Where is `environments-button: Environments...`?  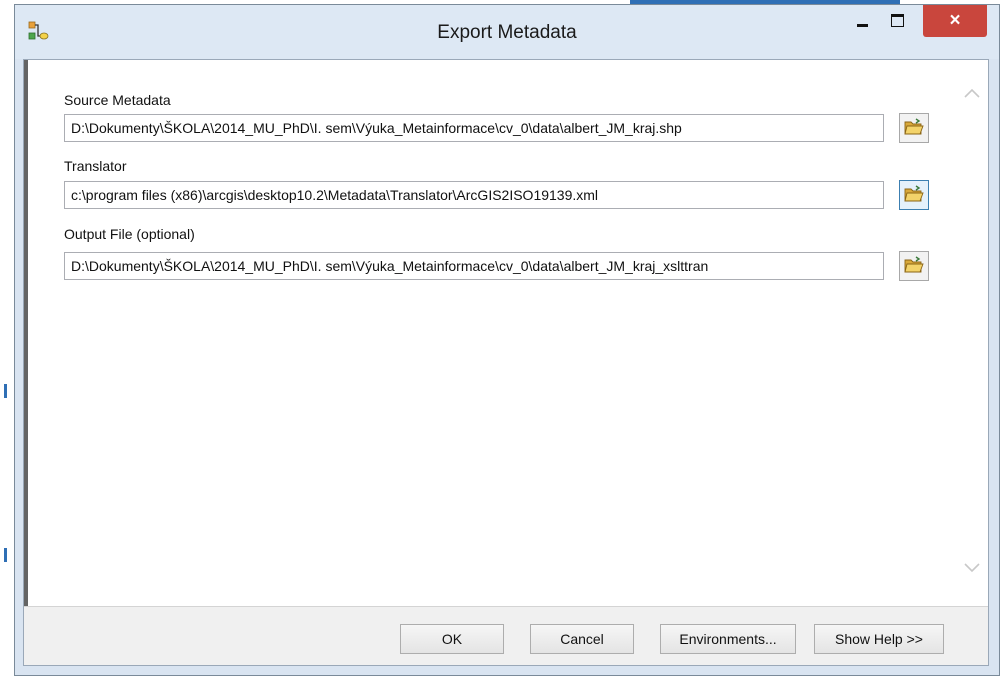
environments-button: Environments... is located at coordinates (728, 639).